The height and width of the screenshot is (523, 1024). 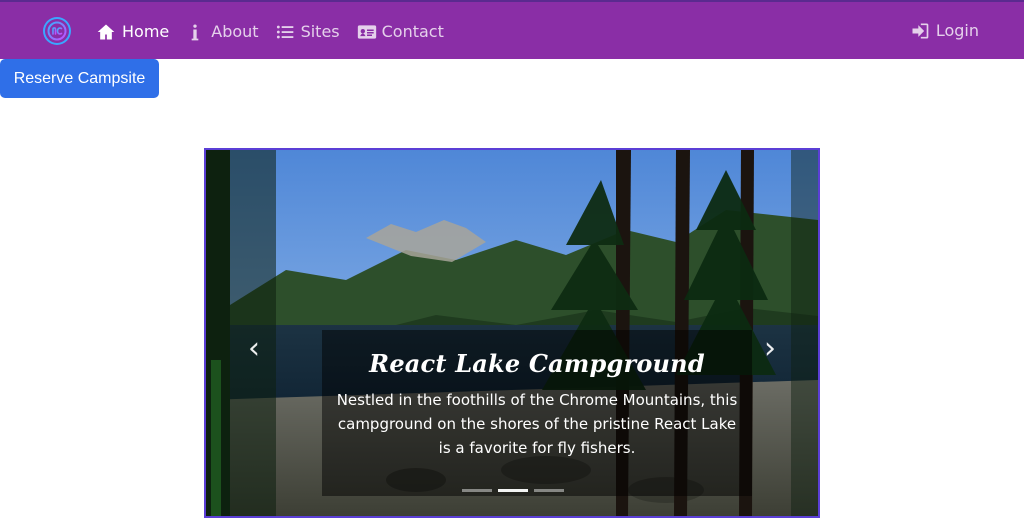 I want to click on main-nav: Home About Sites Contact, so click(x=270, y=32).